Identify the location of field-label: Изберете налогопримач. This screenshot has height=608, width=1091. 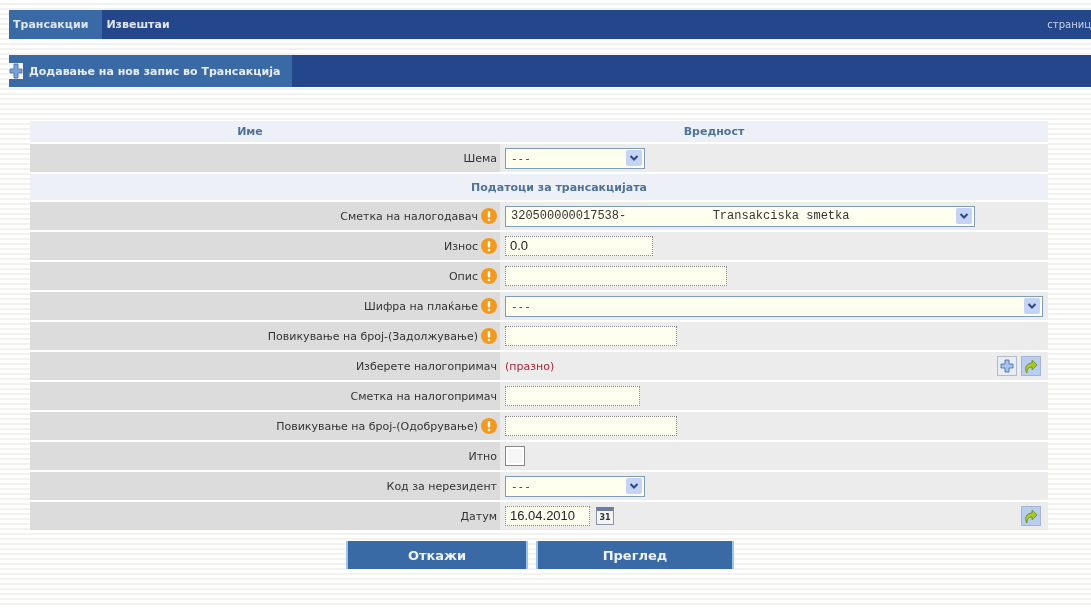
(426, 366).